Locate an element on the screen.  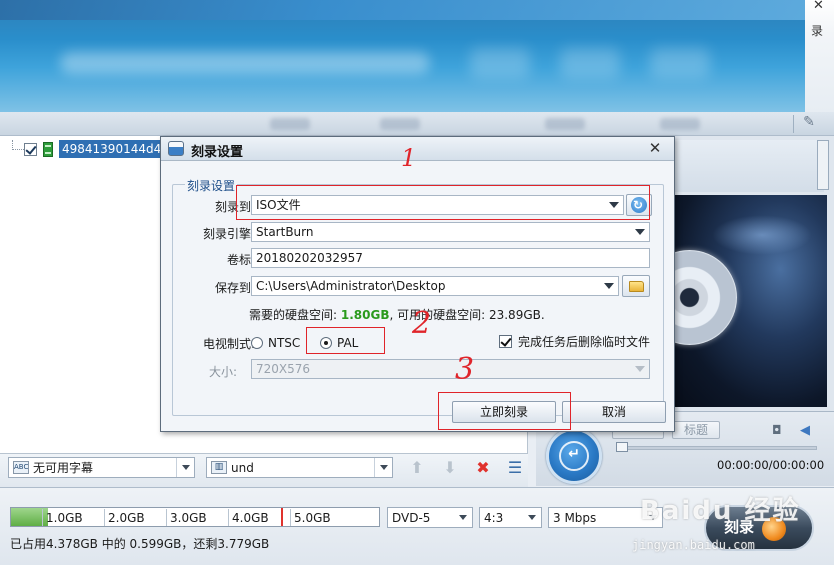
save-to-select: C:\Users\Administrator\Desktop is located at coordinates (435, 286).